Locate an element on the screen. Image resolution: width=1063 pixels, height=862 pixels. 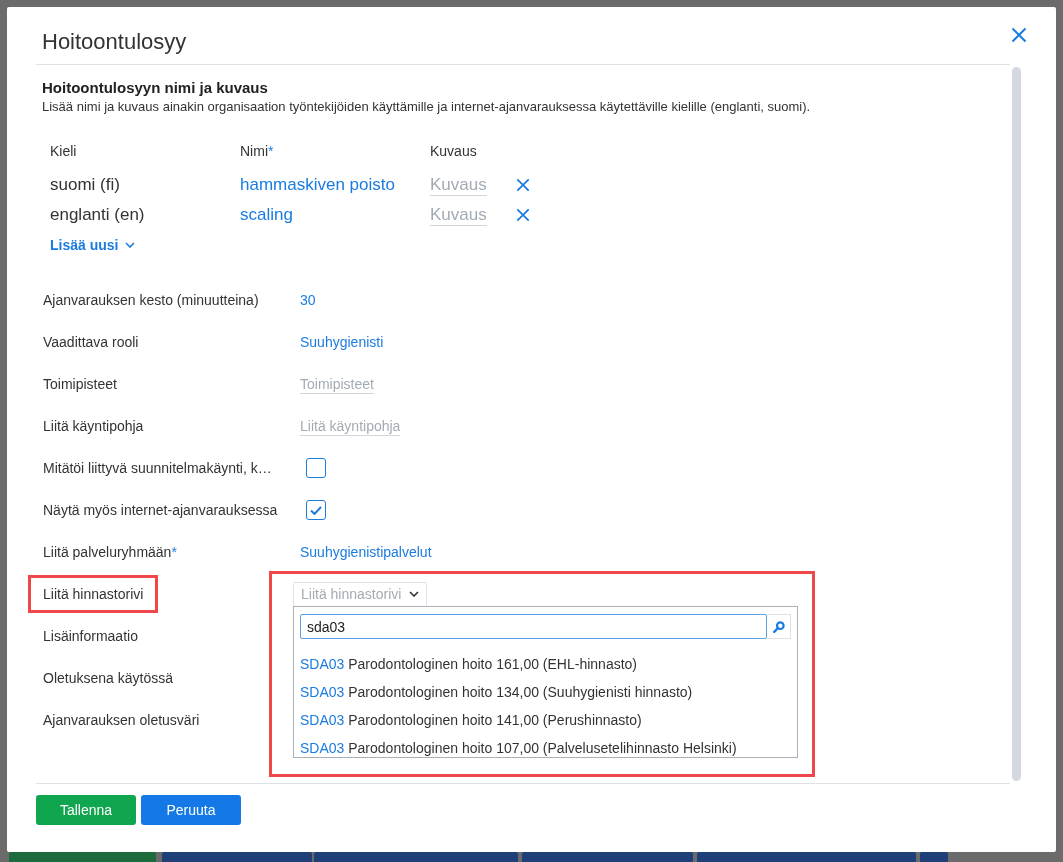
dialog-title: Hoitoontulosyy is located at coordinates (114, 42).